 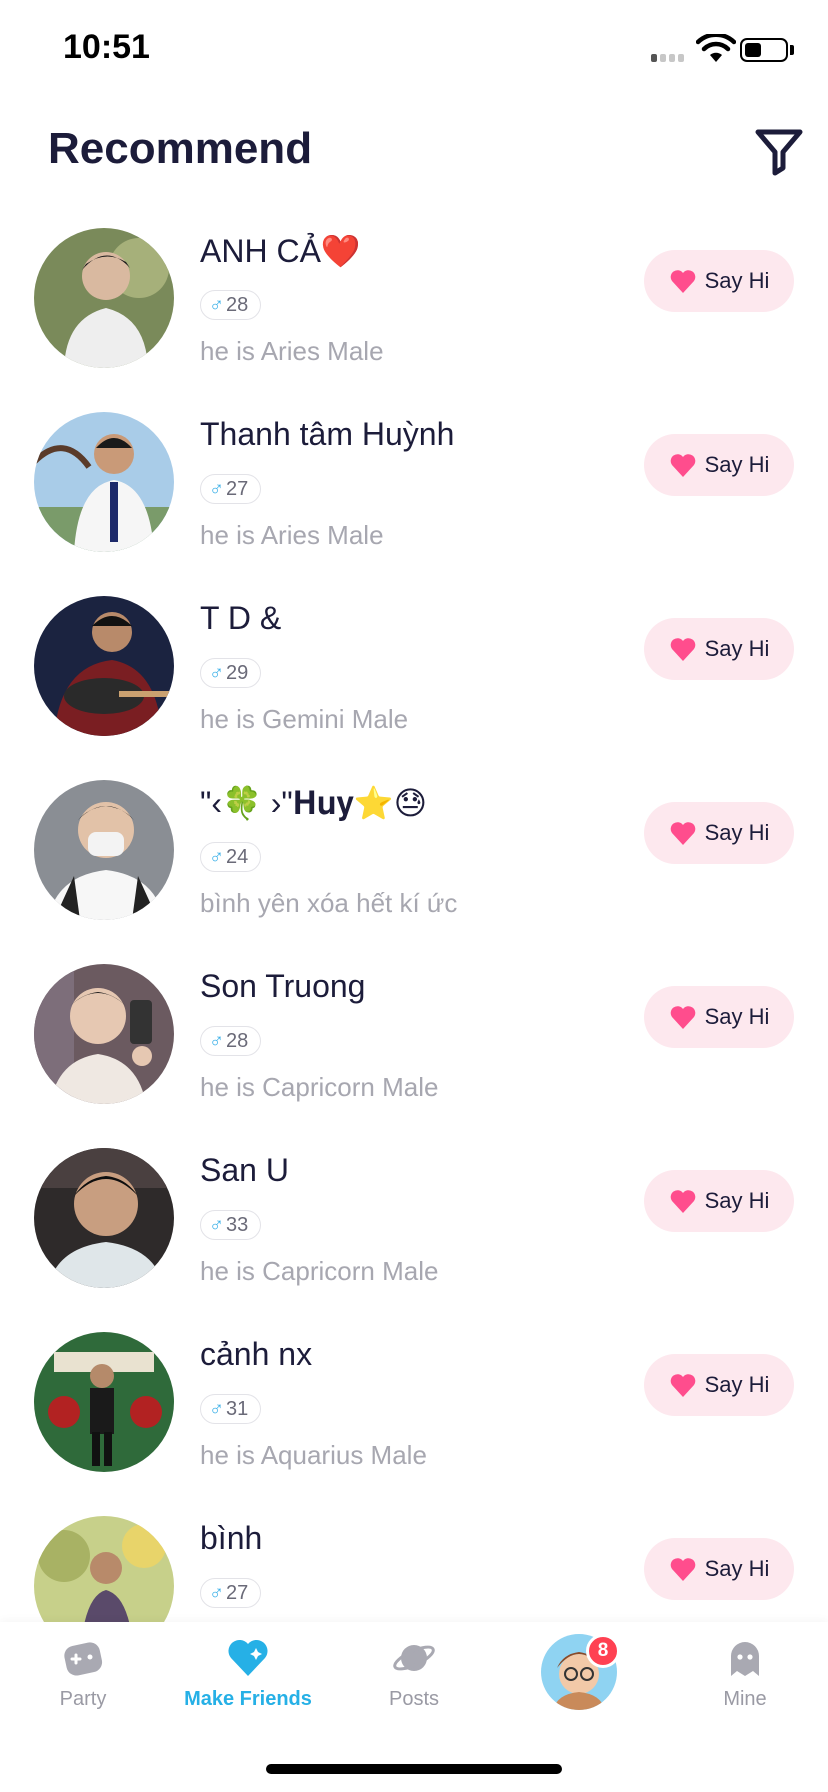 What do you see at coordinates (414, 304) in the screenshot?
I see `list-item: ANH CẢ❤️ ♂ 28 he is Aries Male Say Hi` at bounding box center [414, 304].